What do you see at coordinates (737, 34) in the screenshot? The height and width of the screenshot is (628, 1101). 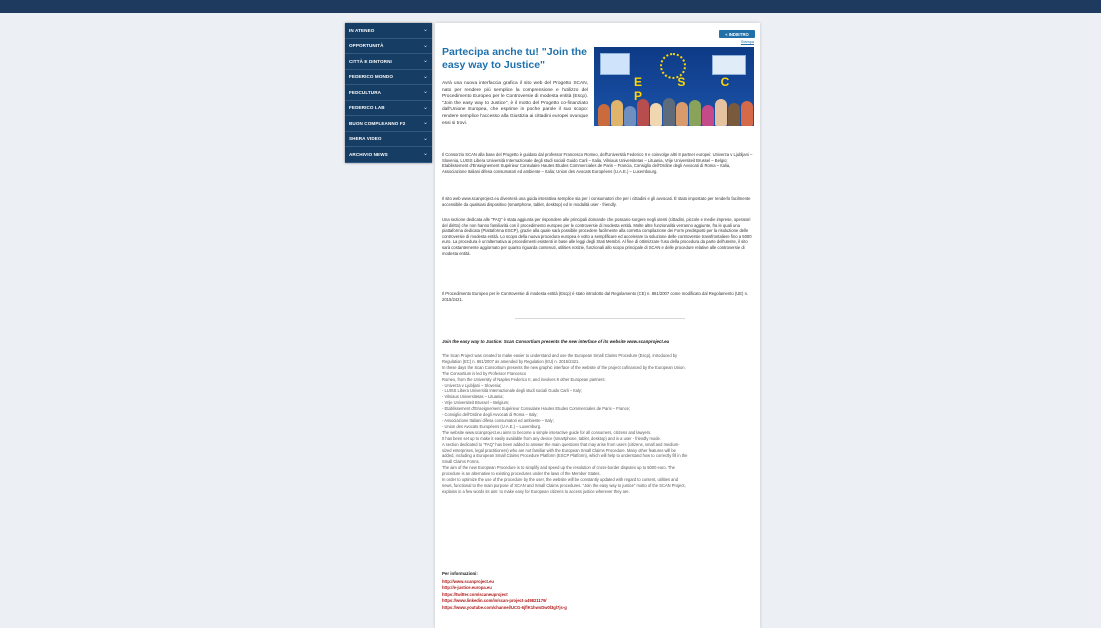 I see `back-button: « INDIETRO` at bounding box center [737, 34].